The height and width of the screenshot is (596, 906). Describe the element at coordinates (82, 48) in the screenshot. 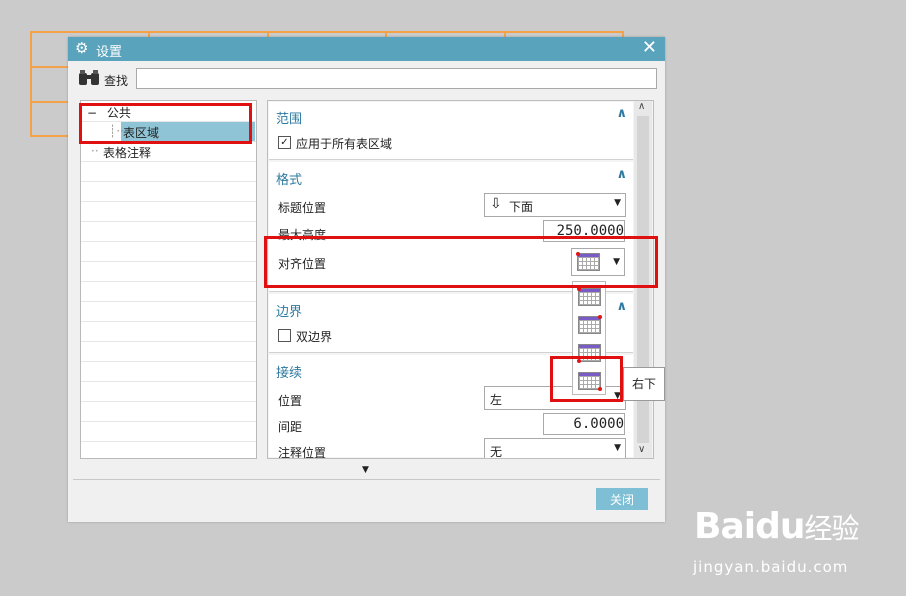

I see `gear-icon: ⚙` at that location.